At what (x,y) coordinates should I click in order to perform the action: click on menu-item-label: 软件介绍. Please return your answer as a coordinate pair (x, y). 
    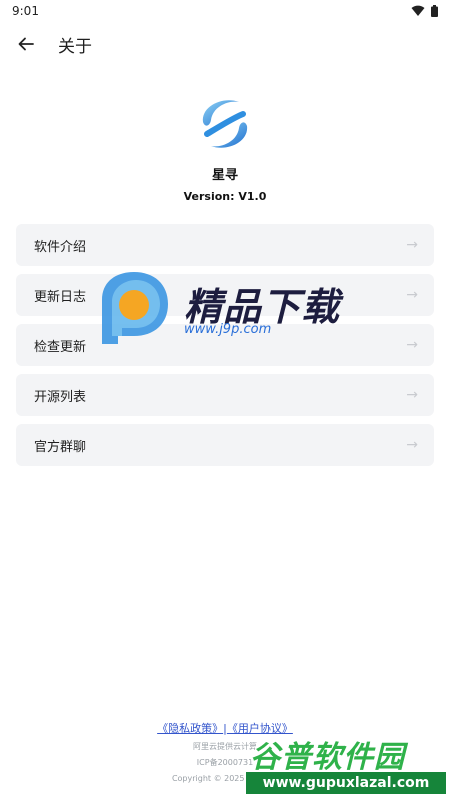
    Looking at the image, I should click on (60, 247).